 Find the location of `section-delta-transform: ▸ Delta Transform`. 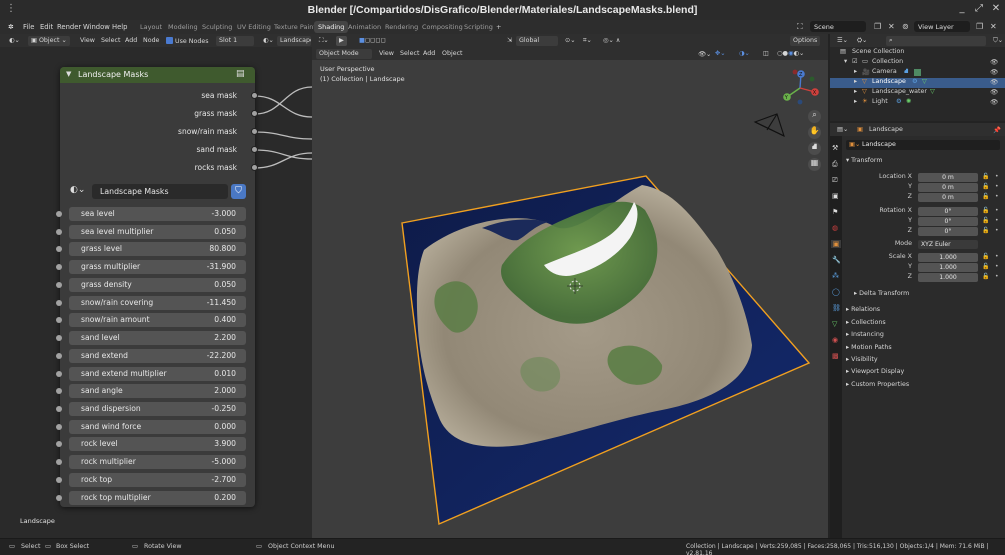

section-delta-transform: ▸ Delta Transform is located at coordinates (881, 293).